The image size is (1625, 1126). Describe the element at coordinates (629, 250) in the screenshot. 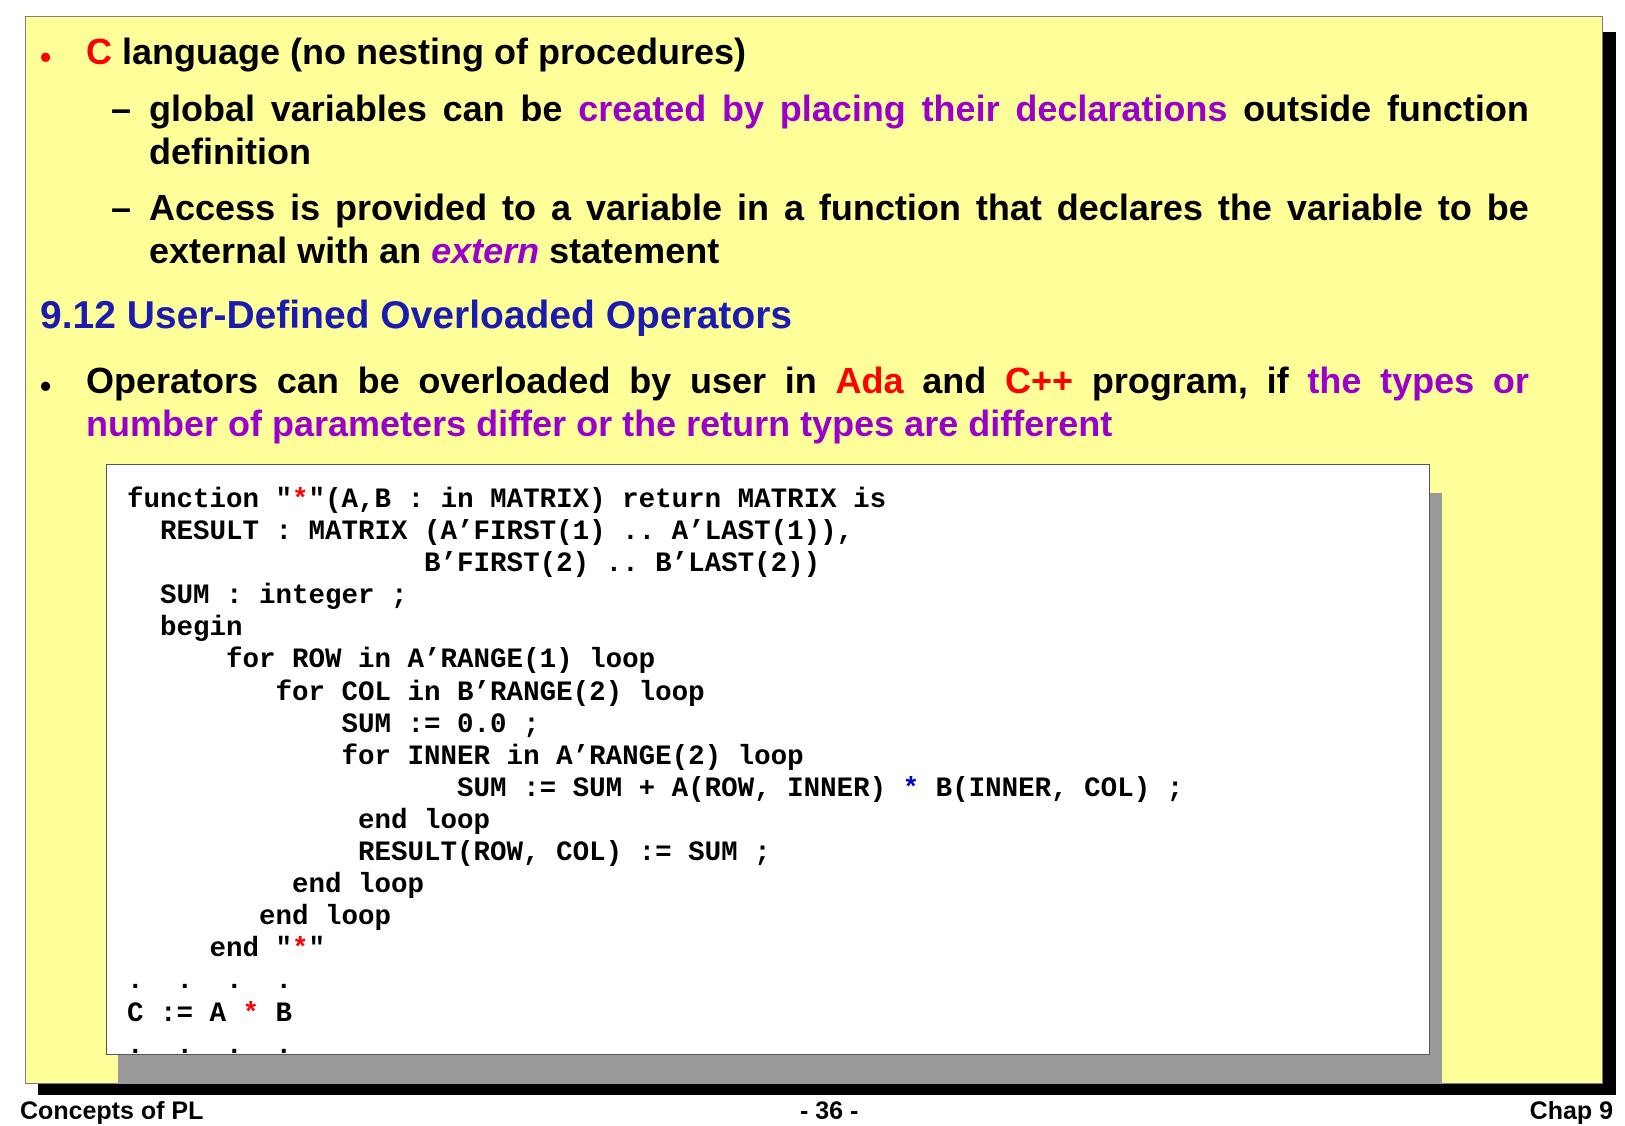

I see `dash2-line2-post: statement` at that location.